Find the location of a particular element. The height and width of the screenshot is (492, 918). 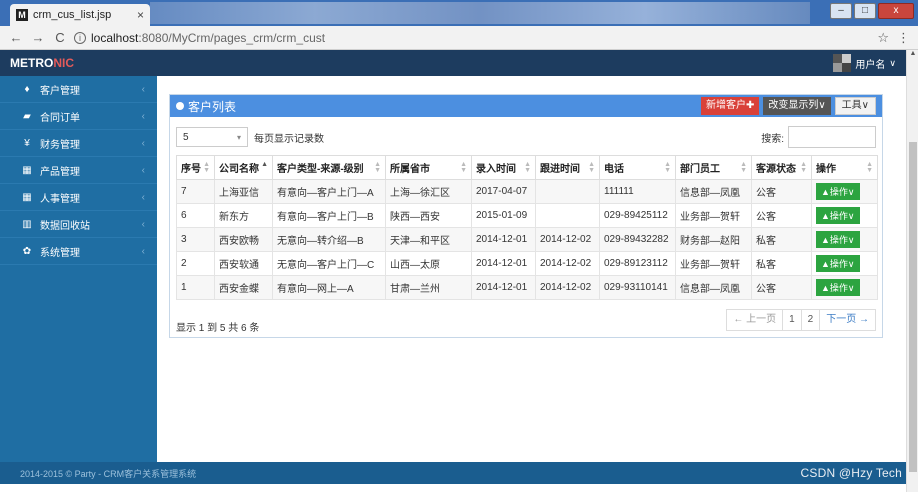

forward-icon: → is located at coordinates (38, 37).